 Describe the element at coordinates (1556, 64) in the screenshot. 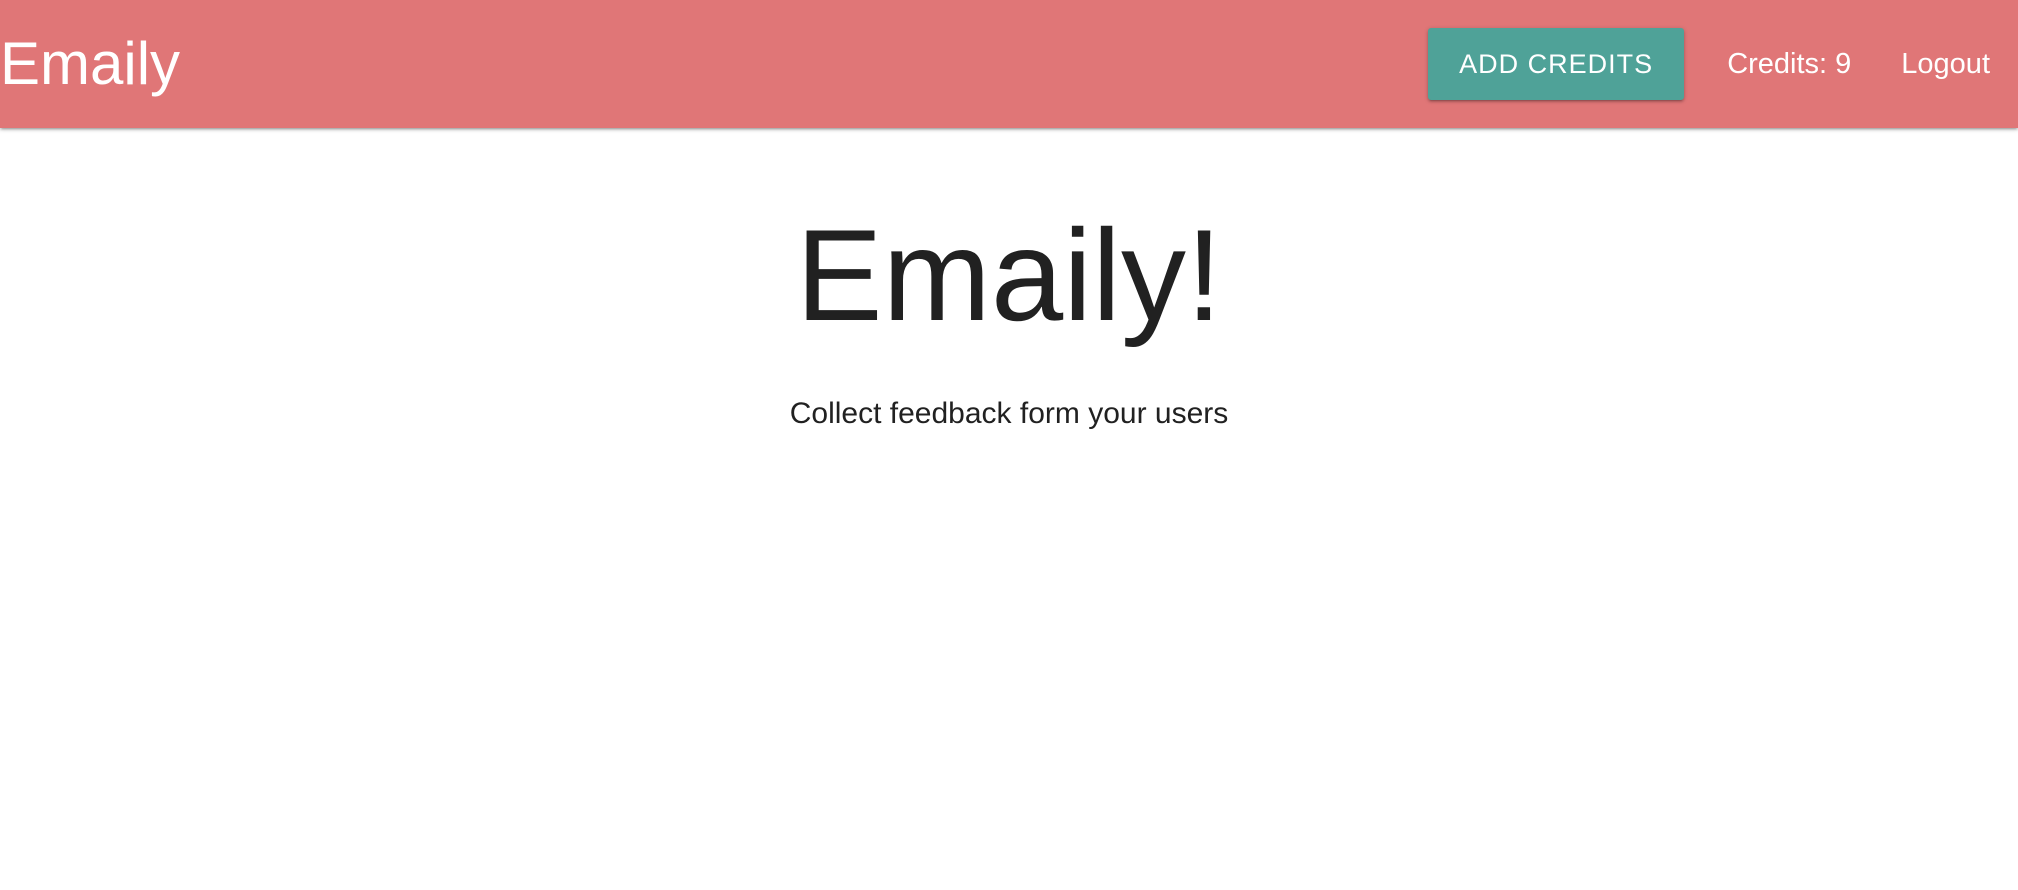

I see `add-credits-button: ADD CREDITS` at that location.